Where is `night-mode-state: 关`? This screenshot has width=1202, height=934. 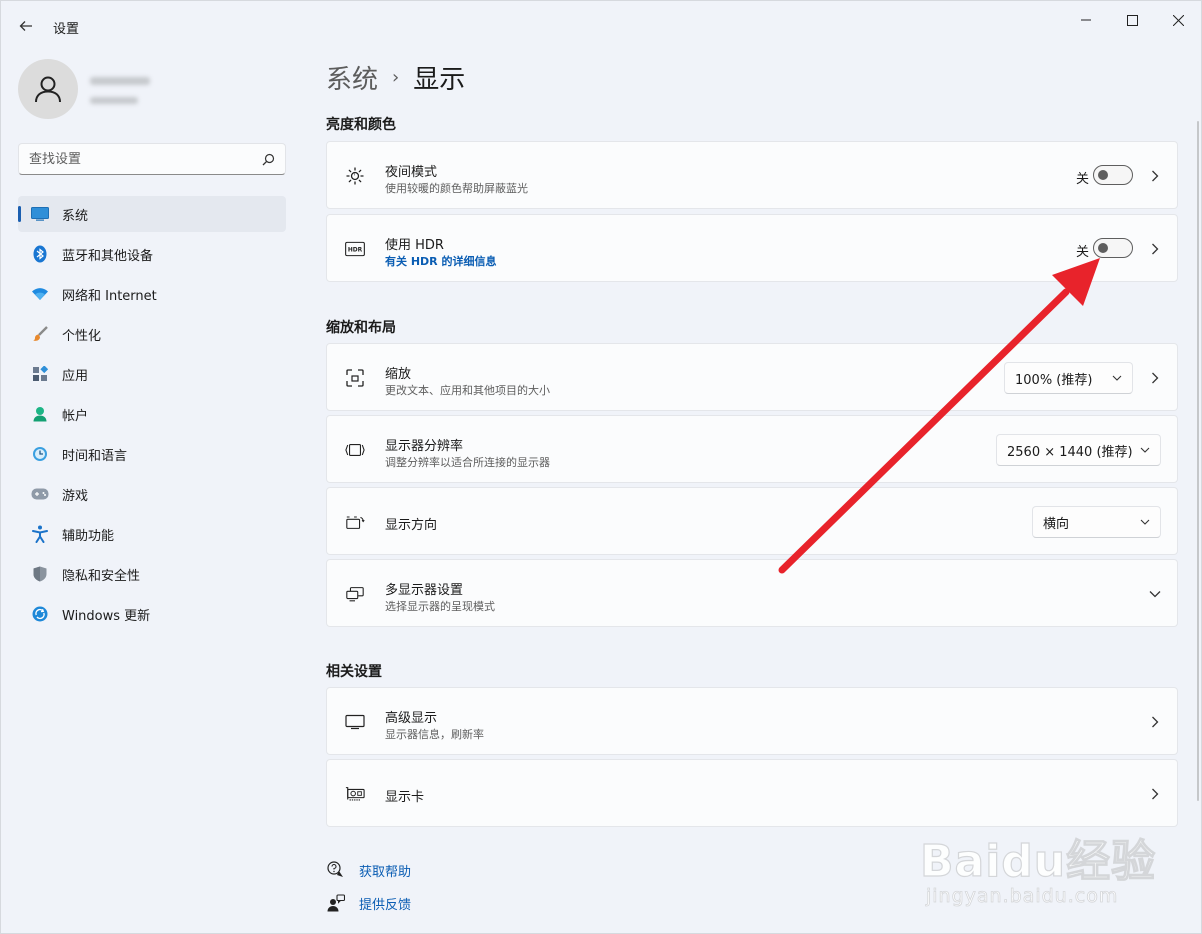
night-mode-state: 关 is located at coordinates (1082, 179).